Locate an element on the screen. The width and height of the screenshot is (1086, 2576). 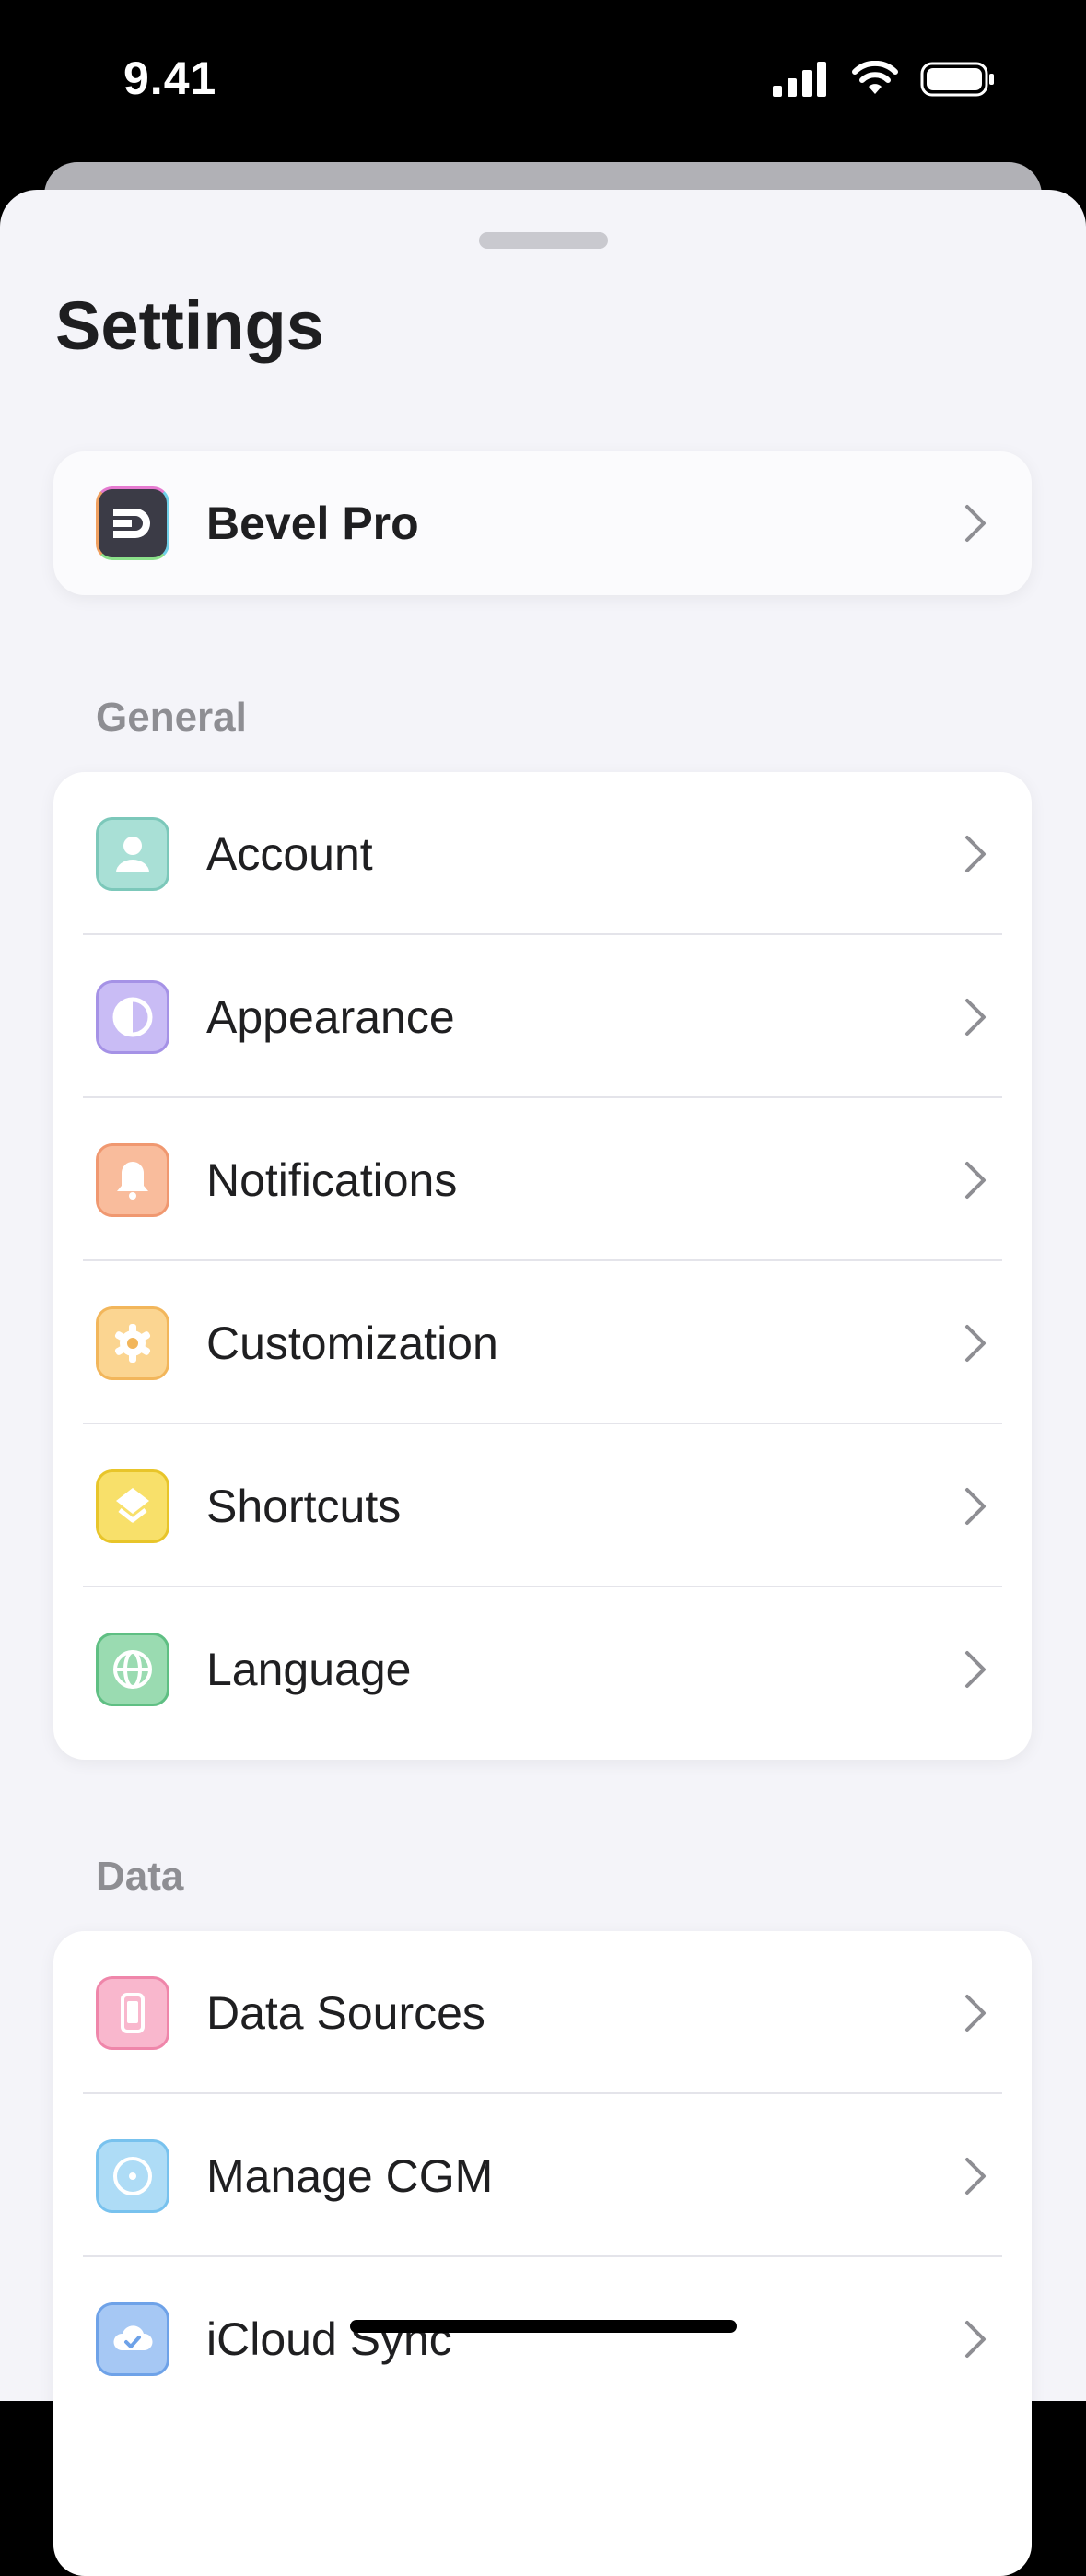
section-header-data: Data is located at coordinates (140, 1876).